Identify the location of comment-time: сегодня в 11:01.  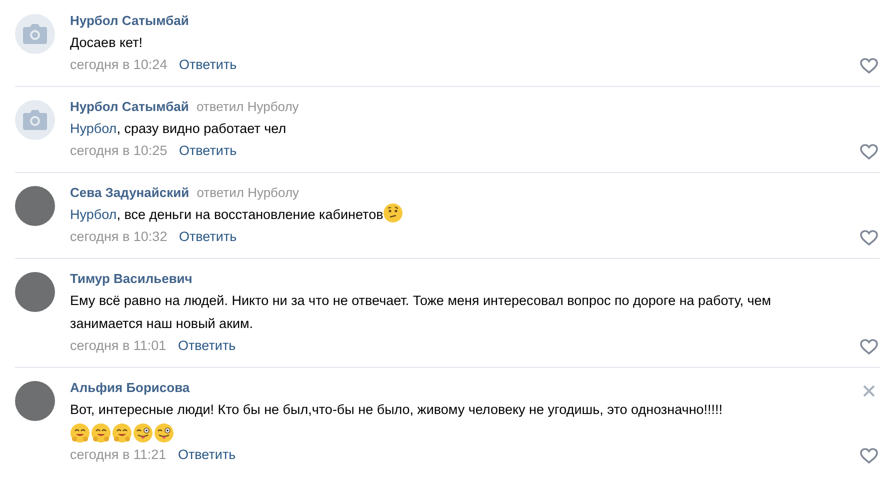
(118, 345).